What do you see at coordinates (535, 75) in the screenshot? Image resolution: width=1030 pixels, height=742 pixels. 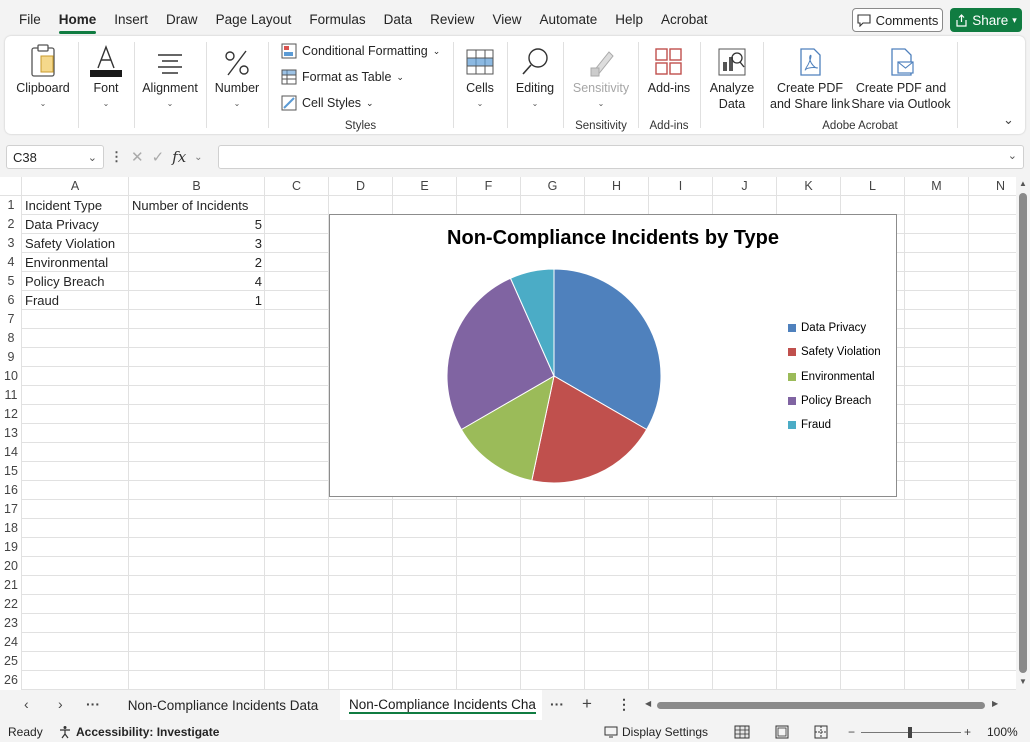 I see `editing-button: Editing ⌄` at bounding box center [535, 75].